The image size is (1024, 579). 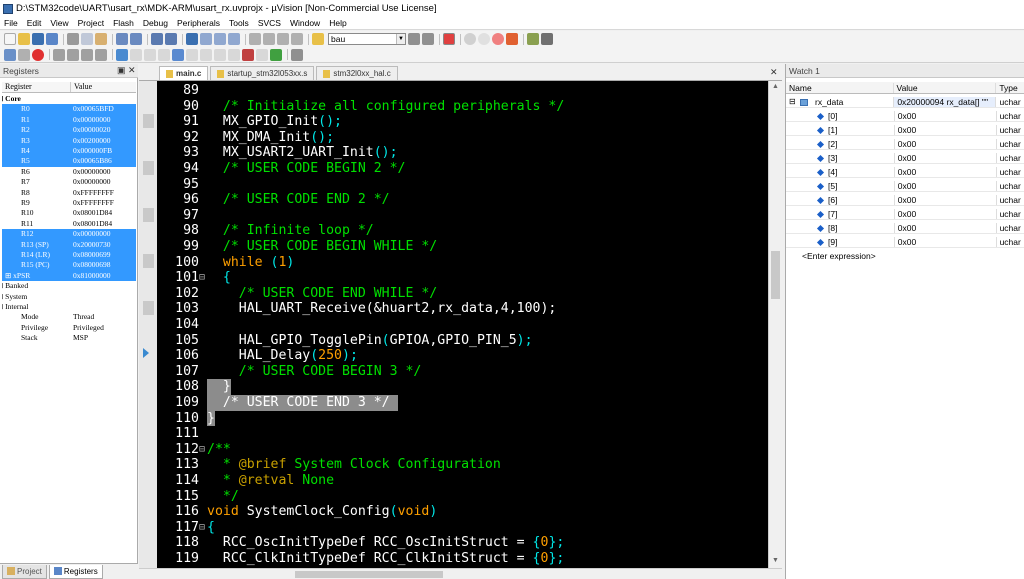 What do you see at coordinates (24, 571) in the screenshot?
I see `tab-project: Project` at bounding box center [24, 571].